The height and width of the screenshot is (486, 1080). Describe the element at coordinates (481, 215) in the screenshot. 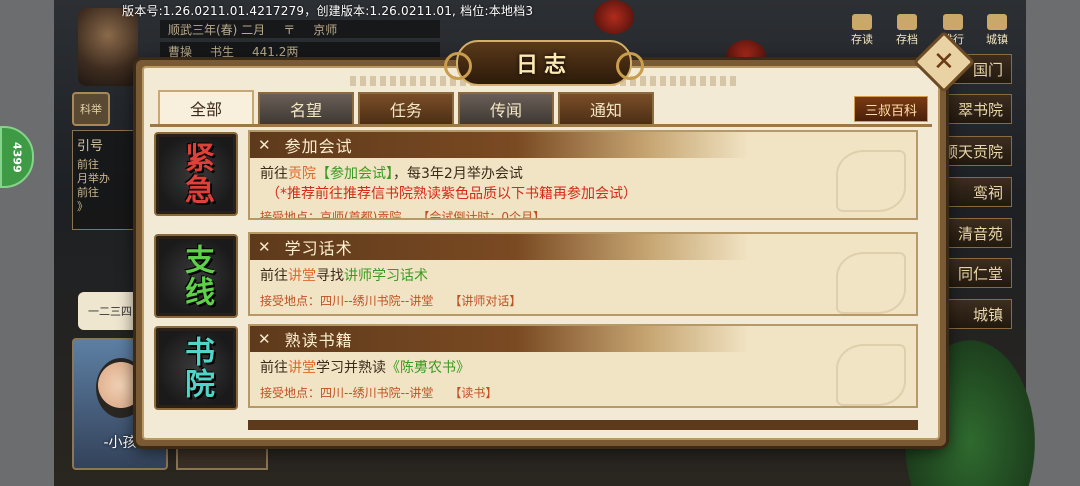

I see `loc-tag: 【会试倒计时：0个月】` at that location.